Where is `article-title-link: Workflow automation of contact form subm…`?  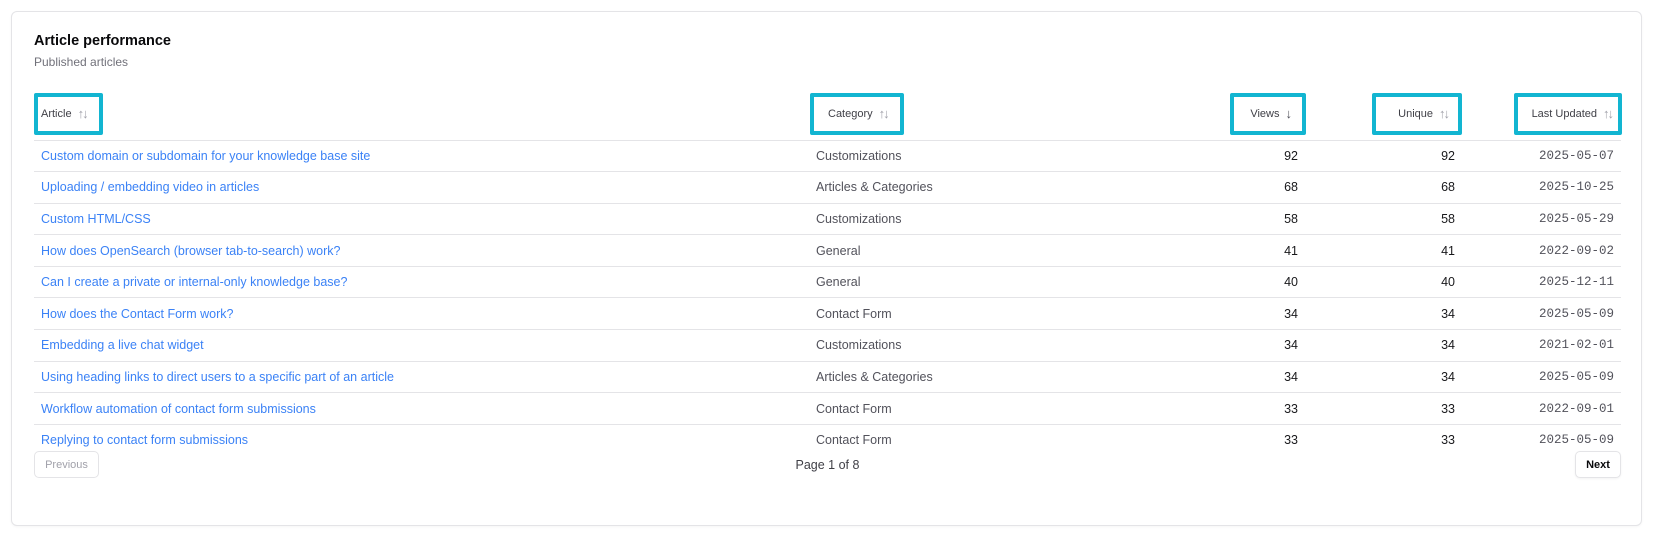
article-title-link: Workflow automation of contact form subm… is located at coordinates (178, 409).